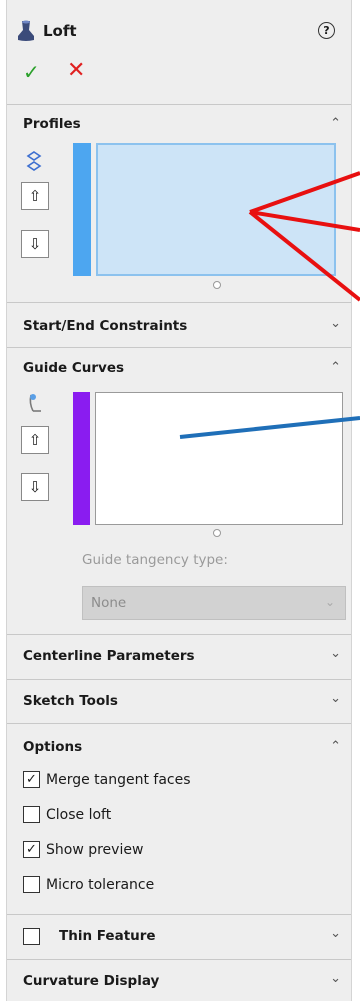  What do you see at coordinates (216, 209) in the screenshot?
I see `profiles-list-box` at bounding box center [216, 209].